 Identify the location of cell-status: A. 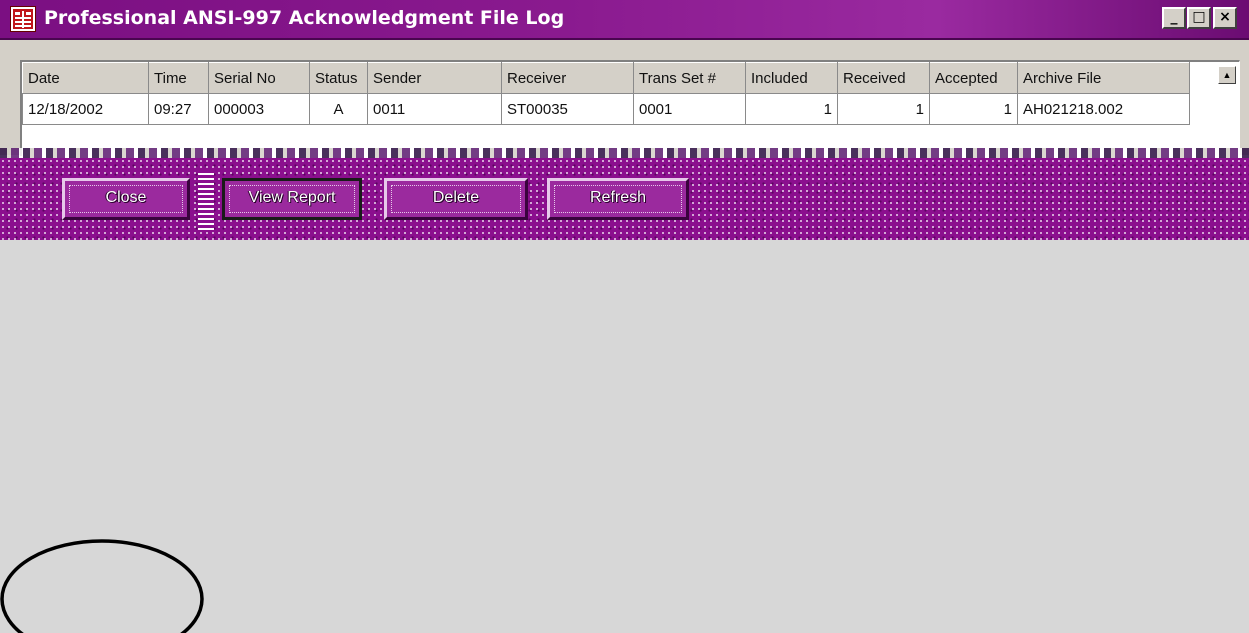
(338, 109).